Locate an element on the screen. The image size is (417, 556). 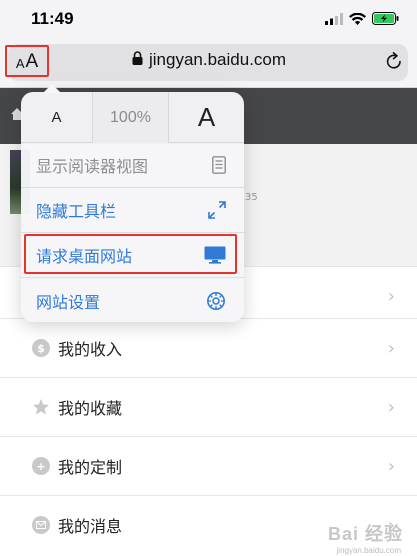
wifi-icon is located at coordinates (357, 19).